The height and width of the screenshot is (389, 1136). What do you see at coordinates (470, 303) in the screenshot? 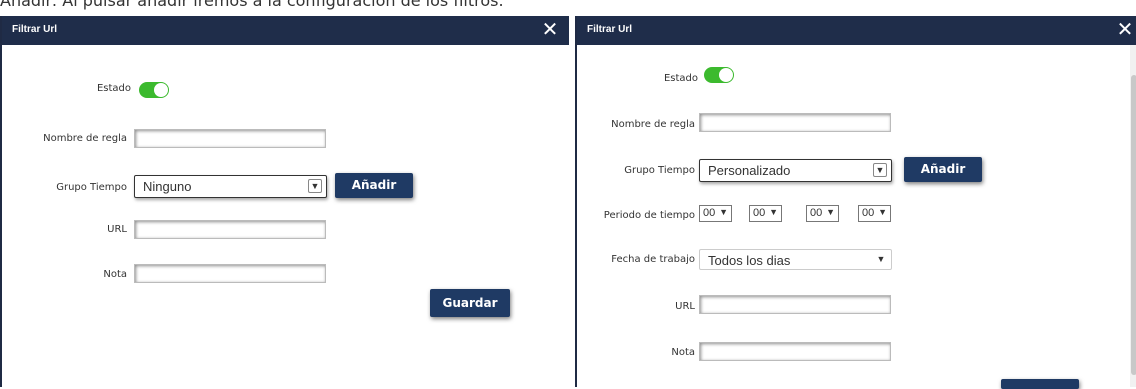
I see `guardar-button: Guardar` at bounding box center [470, 303].